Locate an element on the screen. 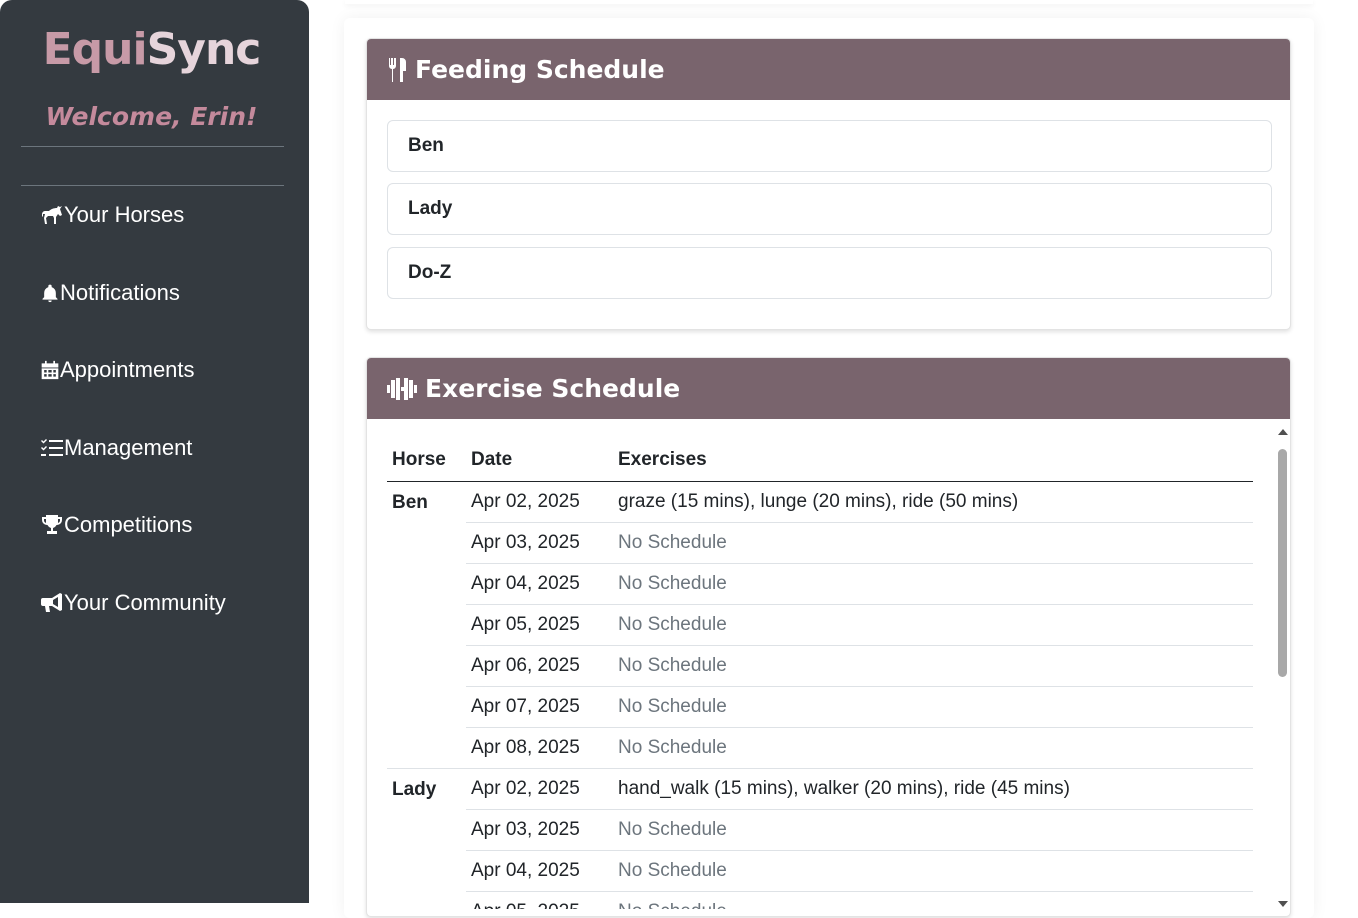  nav-item-label: Your Horses is located at coordinates (124, 214).